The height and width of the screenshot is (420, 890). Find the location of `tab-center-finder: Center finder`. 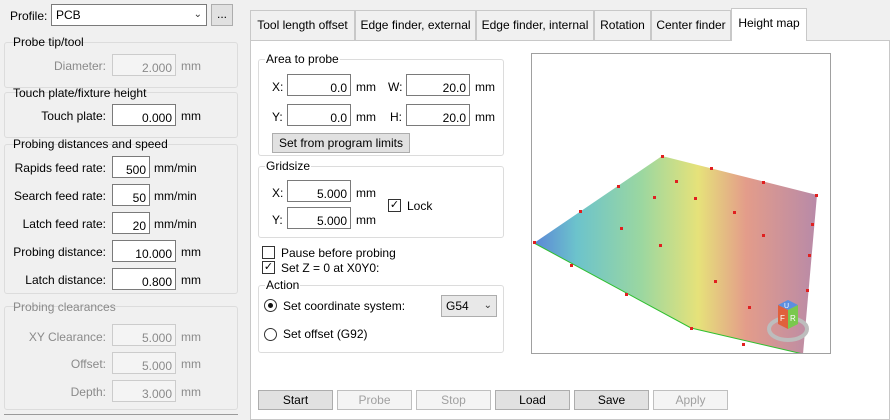

tab-center-finder: Center finder is located at coordinates (691, 25).